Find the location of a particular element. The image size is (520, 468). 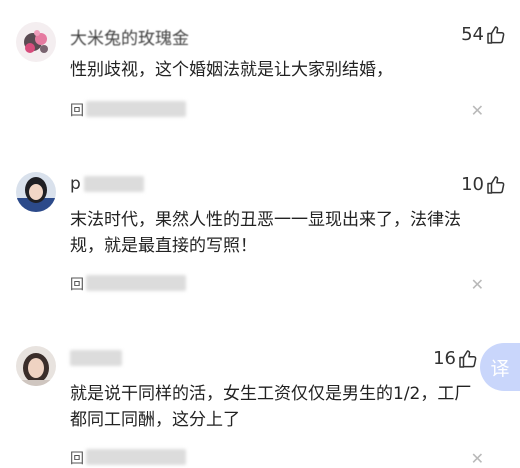

translate-label: 译 is located at coordinates (500, 368).